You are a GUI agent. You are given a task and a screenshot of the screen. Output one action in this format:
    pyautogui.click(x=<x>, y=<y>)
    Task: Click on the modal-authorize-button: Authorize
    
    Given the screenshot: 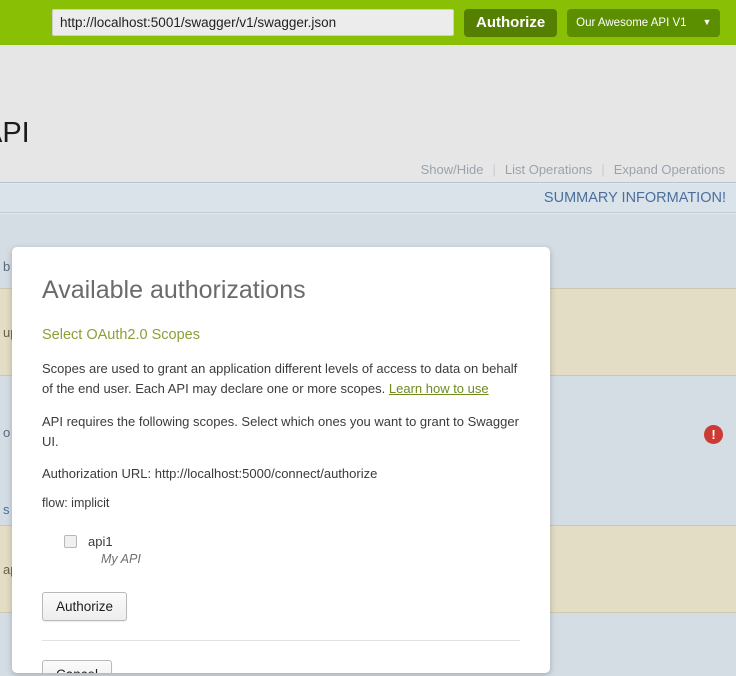 What is the action you would take?
    pyautogui.click(x=85, y=606)
    